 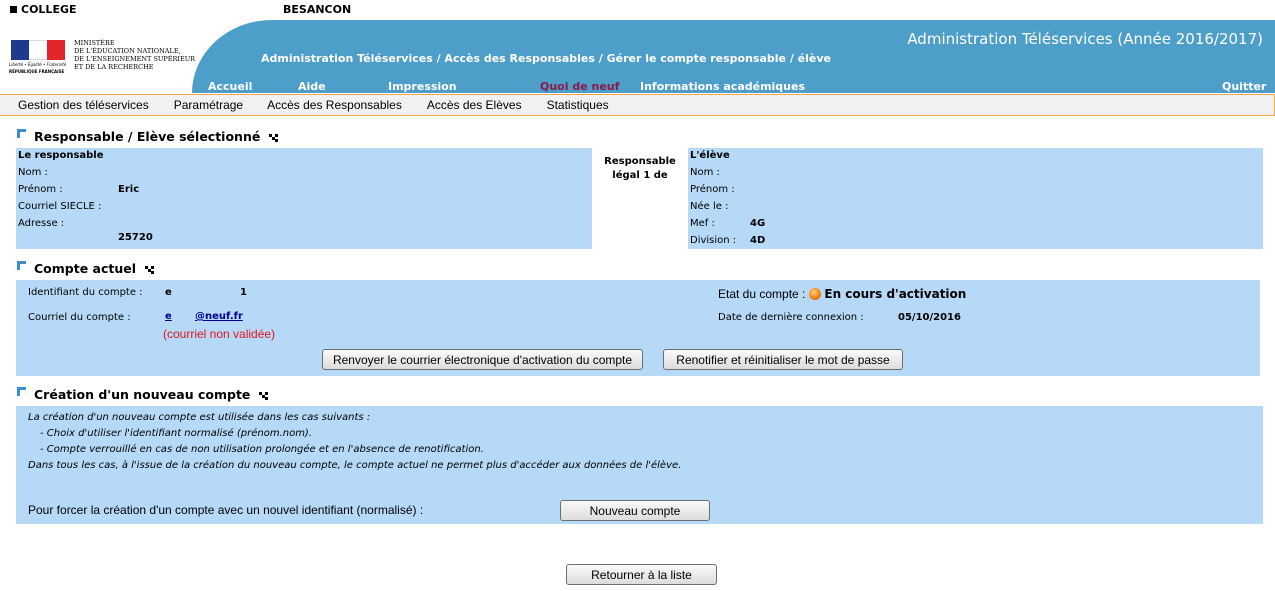 What do you see at coordinates (219, 316) in the screenshot?
I see `account-courriel-link-part2: @neuf.fr` at bounding box center [219, 316].